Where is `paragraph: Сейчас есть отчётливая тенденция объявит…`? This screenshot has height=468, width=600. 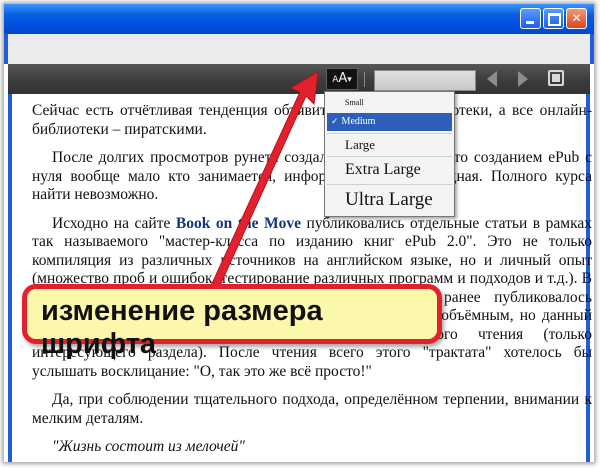 paragraph: Сейчас есть отчётливая тенденция объявит… is located at coordinates (312, 120).